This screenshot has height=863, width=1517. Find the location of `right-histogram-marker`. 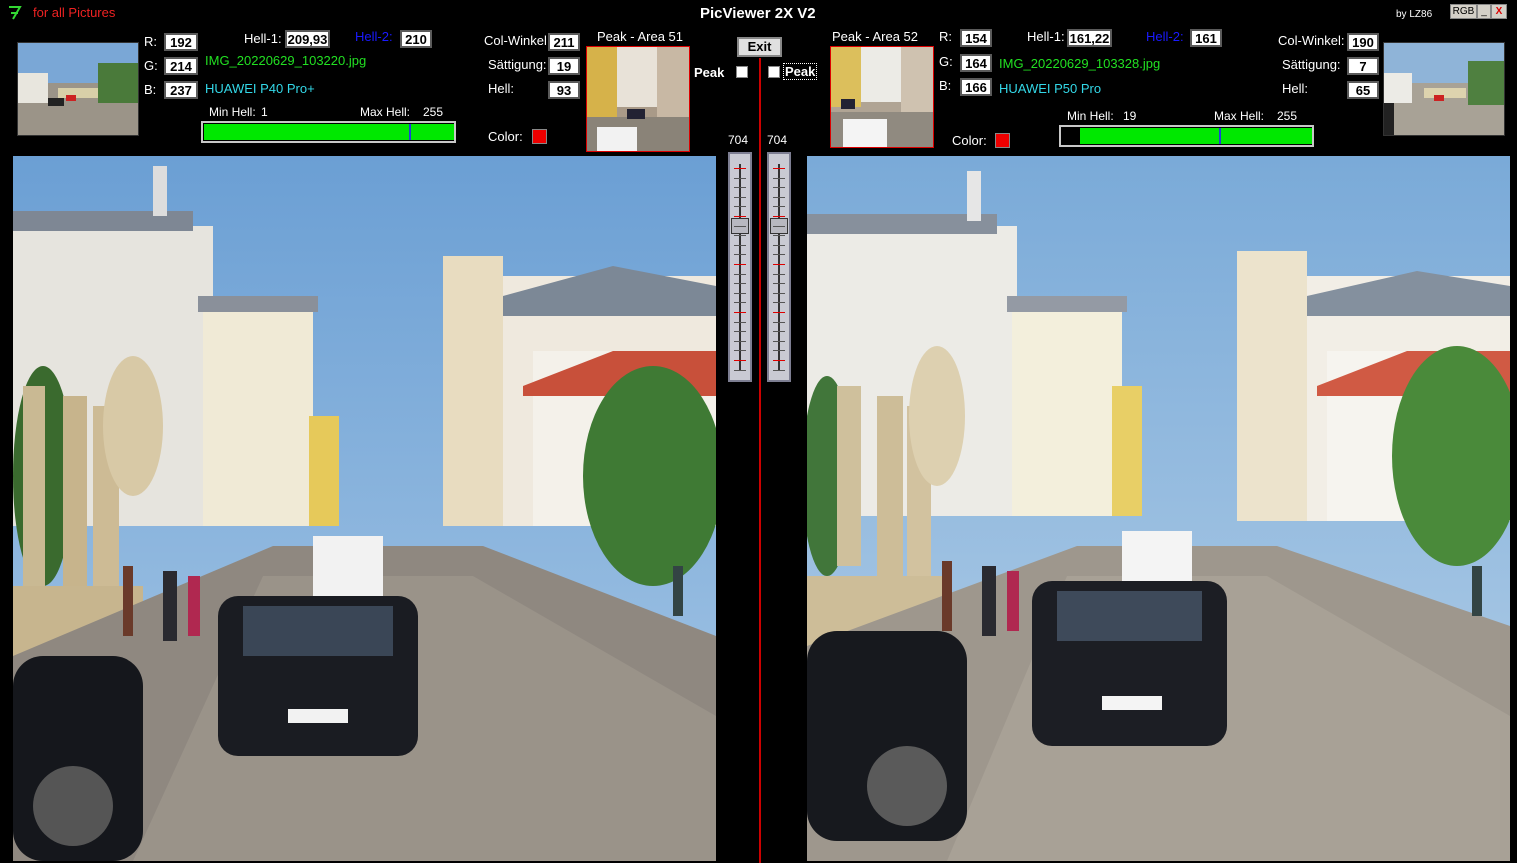

right-histogram-marker is located at coordinates (1220, 136).